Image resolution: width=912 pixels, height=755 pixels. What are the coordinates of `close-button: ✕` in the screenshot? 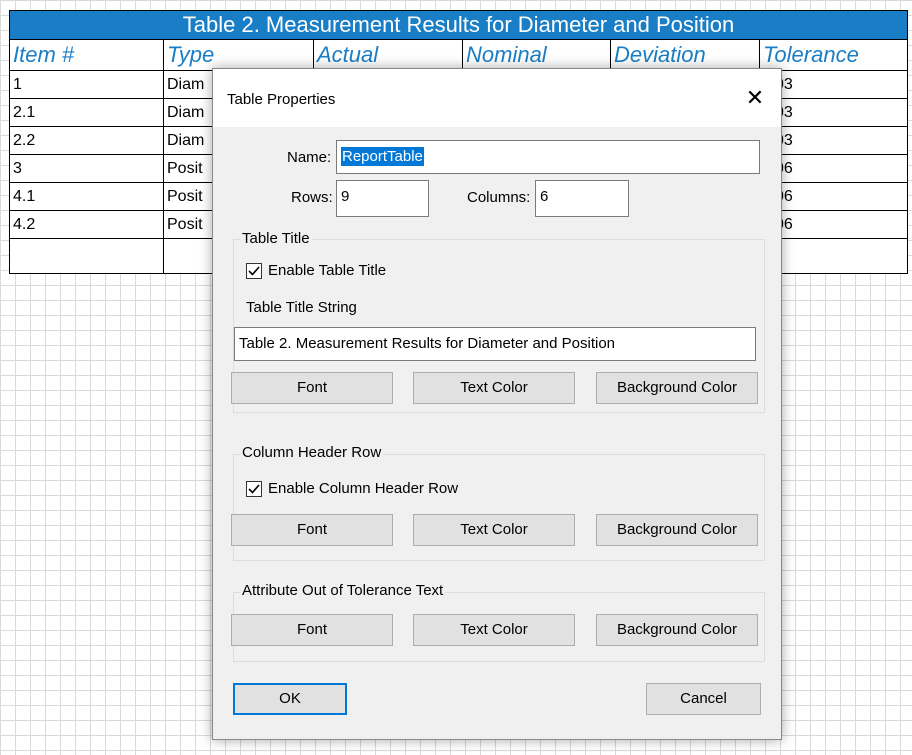 It's located at (755, 98).